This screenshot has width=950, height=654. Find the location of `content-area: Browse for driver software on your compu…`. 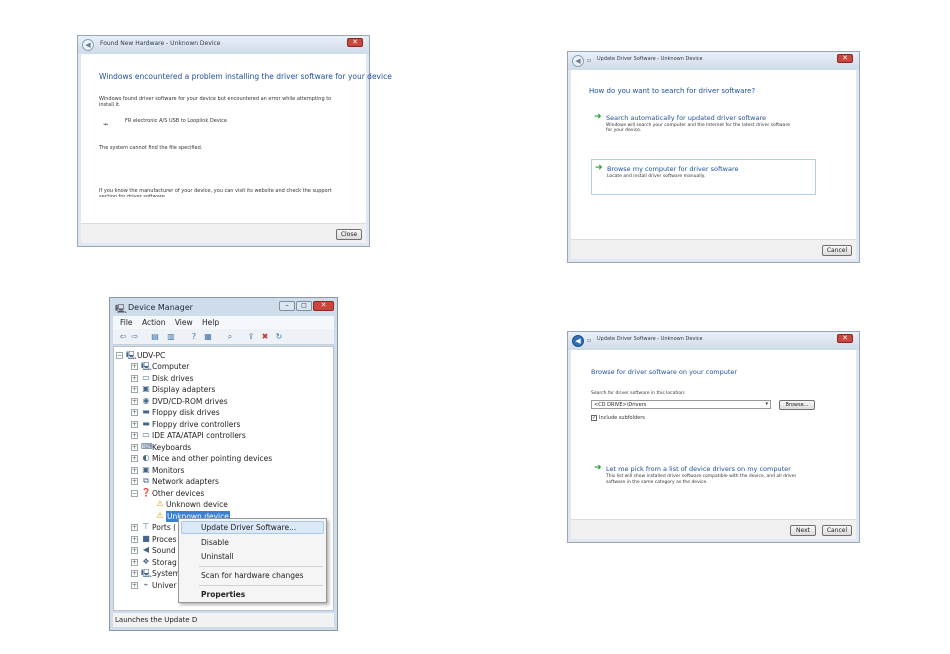

content-area: Browse for driver software on your compu… is located at coordinates (713, 436).